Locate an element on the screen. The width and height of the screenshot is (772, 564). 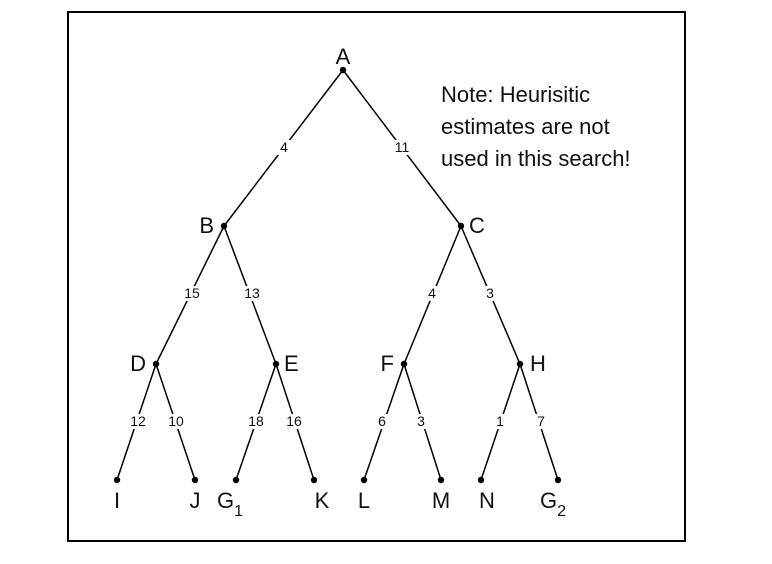
node-dot-G2 is located at coordinates (558, 480).